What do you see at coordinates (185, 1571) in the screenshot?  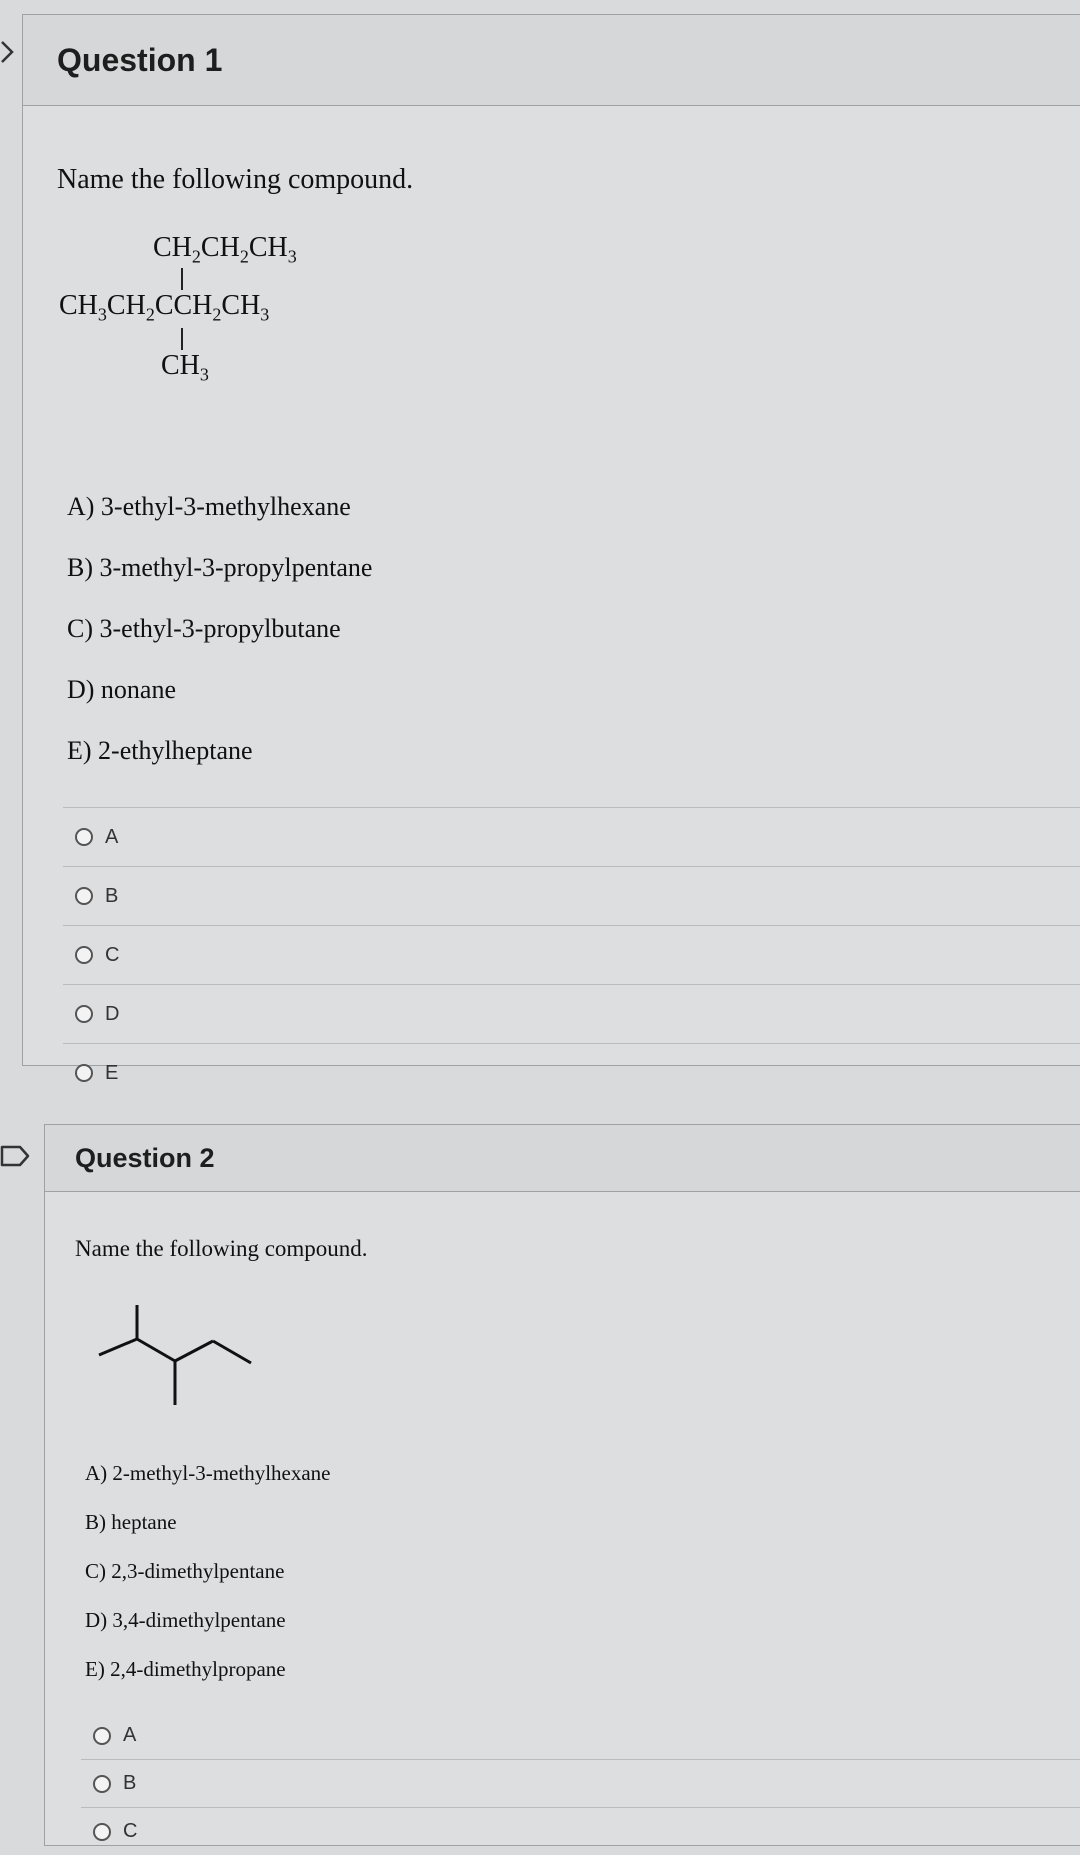 I see `choice-text: C) 2,3-dimethylpentane` at bounding box center [185, 1571].